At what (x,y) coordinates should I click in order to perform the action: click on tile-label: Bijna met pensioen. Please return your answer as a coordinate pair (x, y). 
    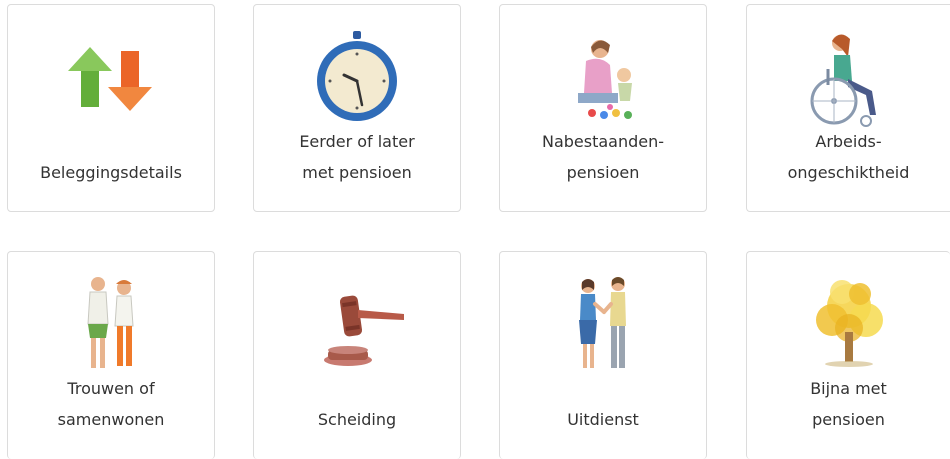
    Looking at the image, I should click on (848, 404).